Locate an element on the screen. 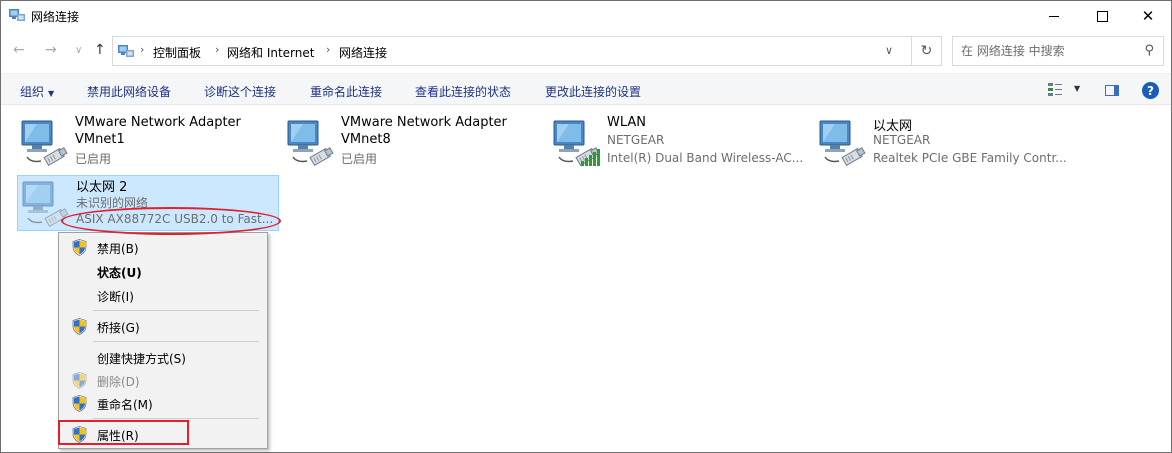 The width and height of the screenshot is (1172, 453). menu-item-label: 桥接(G) is located at coordinates (118, 328).